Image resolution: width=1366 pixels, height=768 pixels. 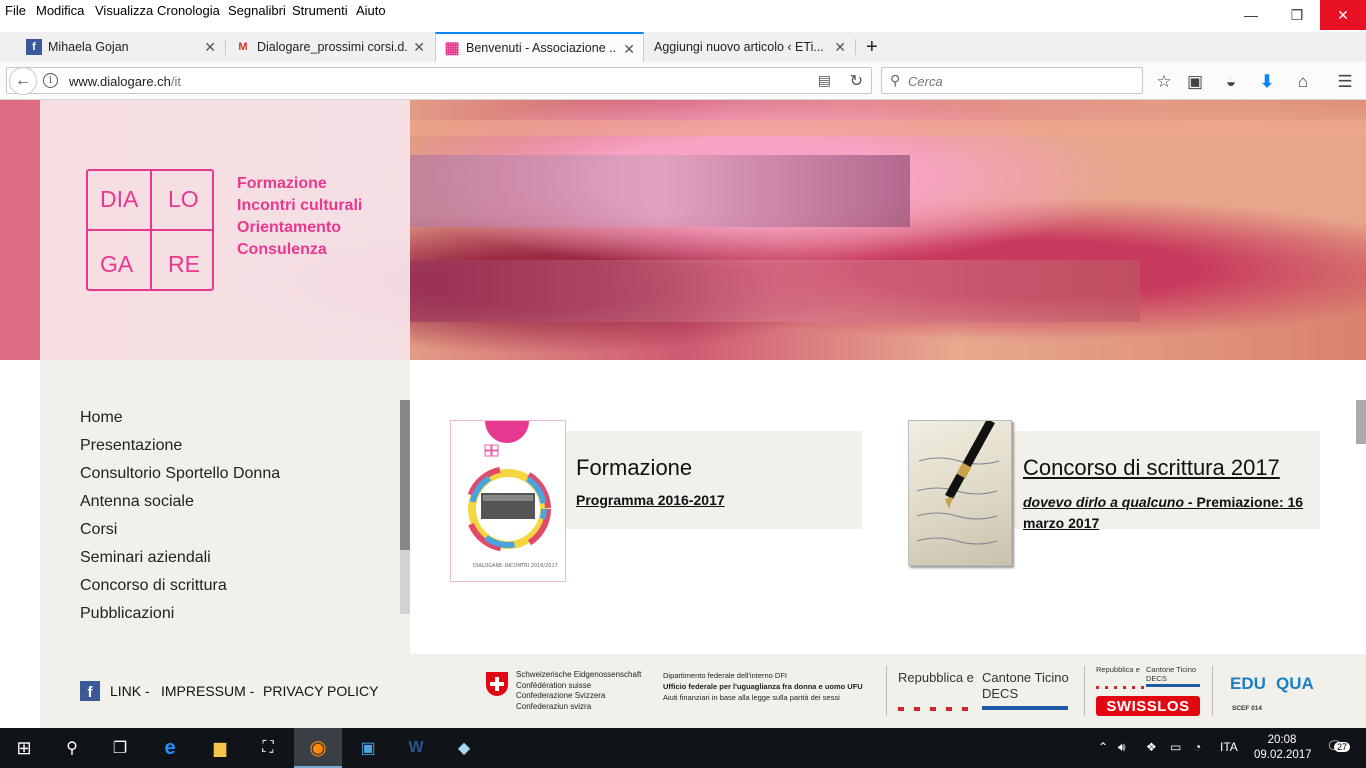 What do you see at coordinates (120, 748) in the screenshot?
I see `task-view-icon: ❐` at bounding box center [120, 748].